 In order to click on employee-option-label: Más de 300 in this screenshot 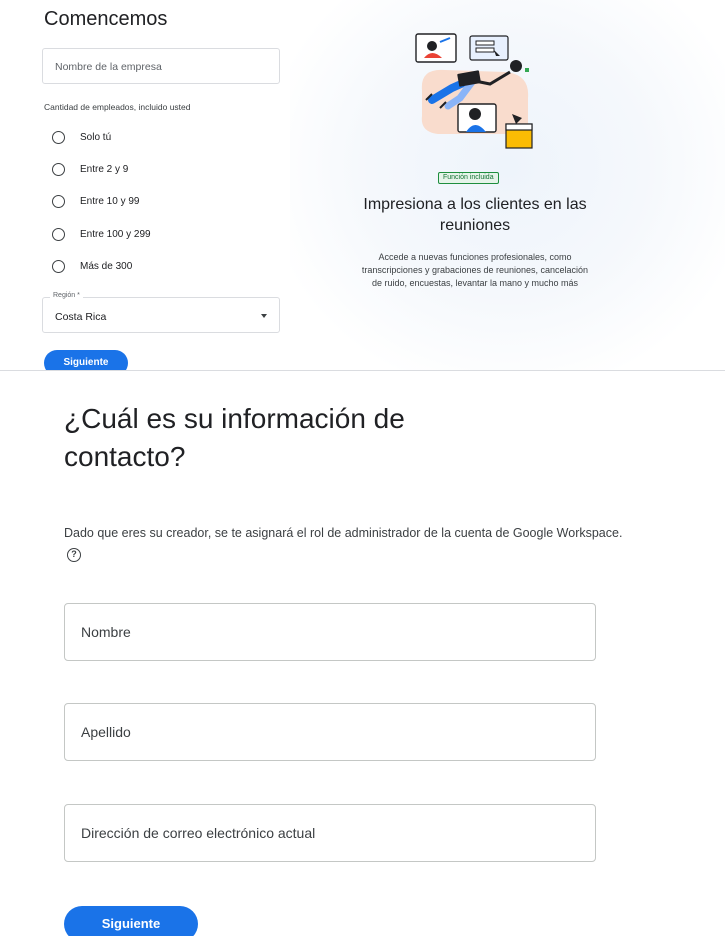, I will do `click(106, 266)`.